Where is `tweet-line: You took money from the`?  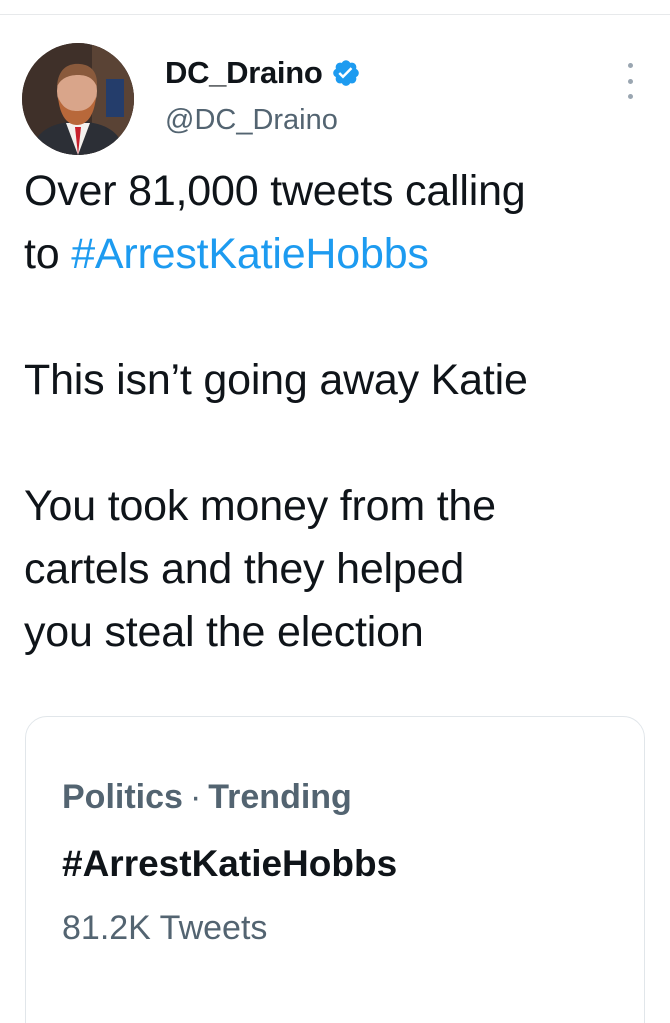
tweet-line: You took money from the is located at coordinates (260, 506).